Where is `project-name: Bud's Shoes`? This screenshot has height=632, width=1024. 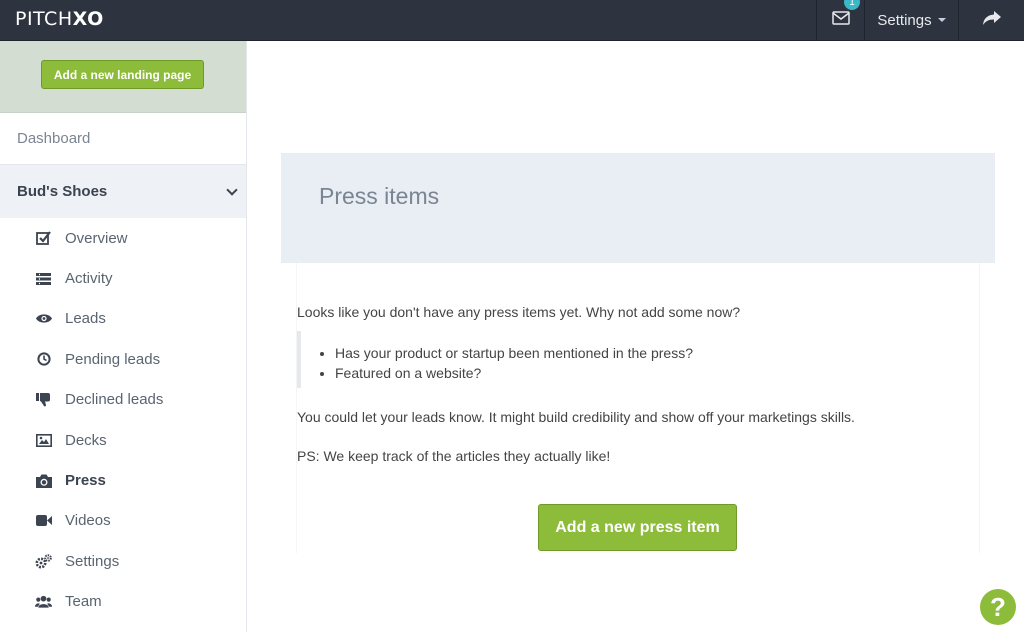
project-name: Bud's Shoes is located at coordinates (62, 191).